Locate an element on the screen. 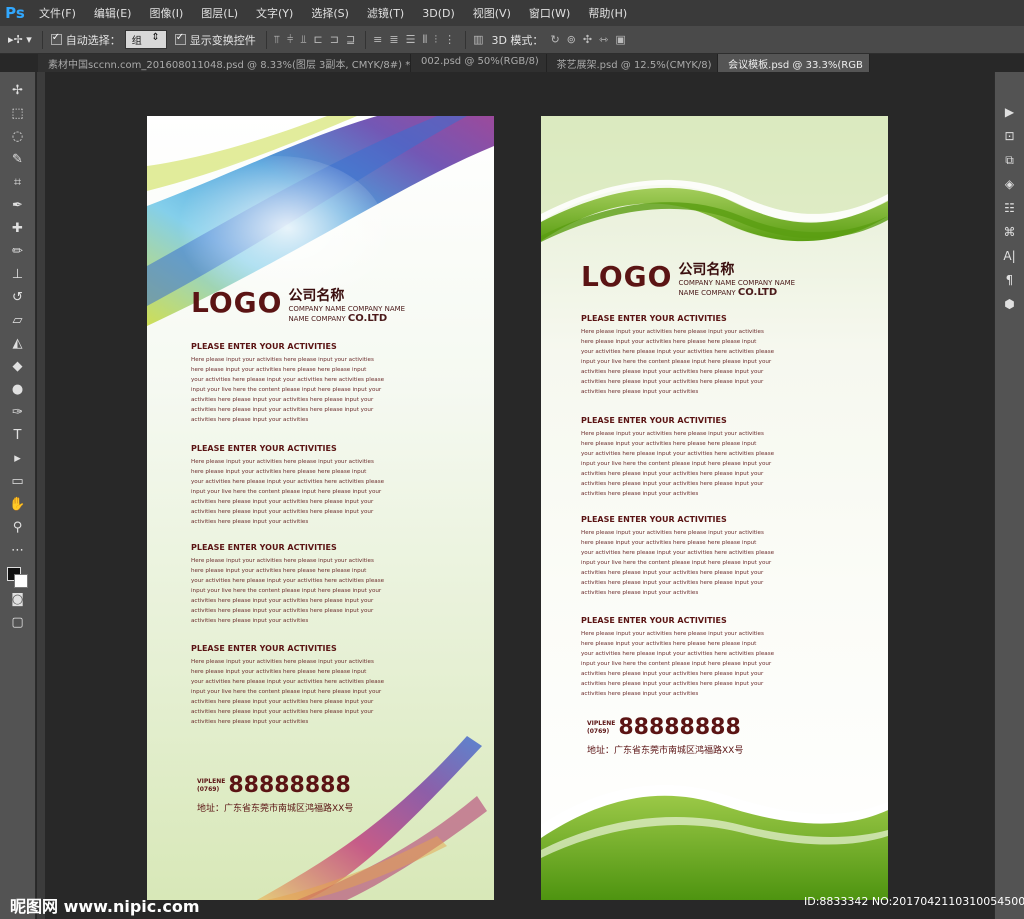 The image size is (1024, 919). show-transform-toggle: 显示变换控件 is located at coordinates (215, 40).